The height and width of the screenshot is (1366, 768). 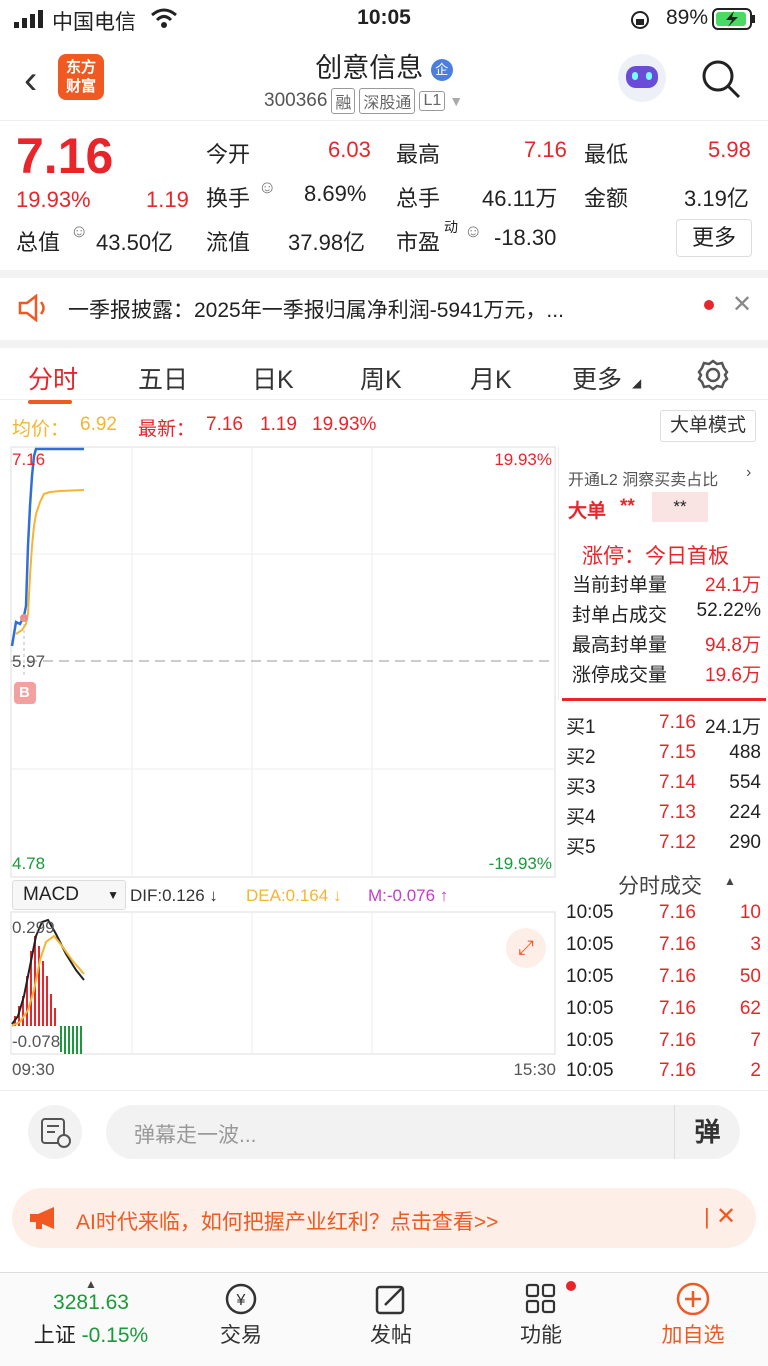 I want to click on trade-row: 10:05 7.16 2, so click(x=663, y=1071).